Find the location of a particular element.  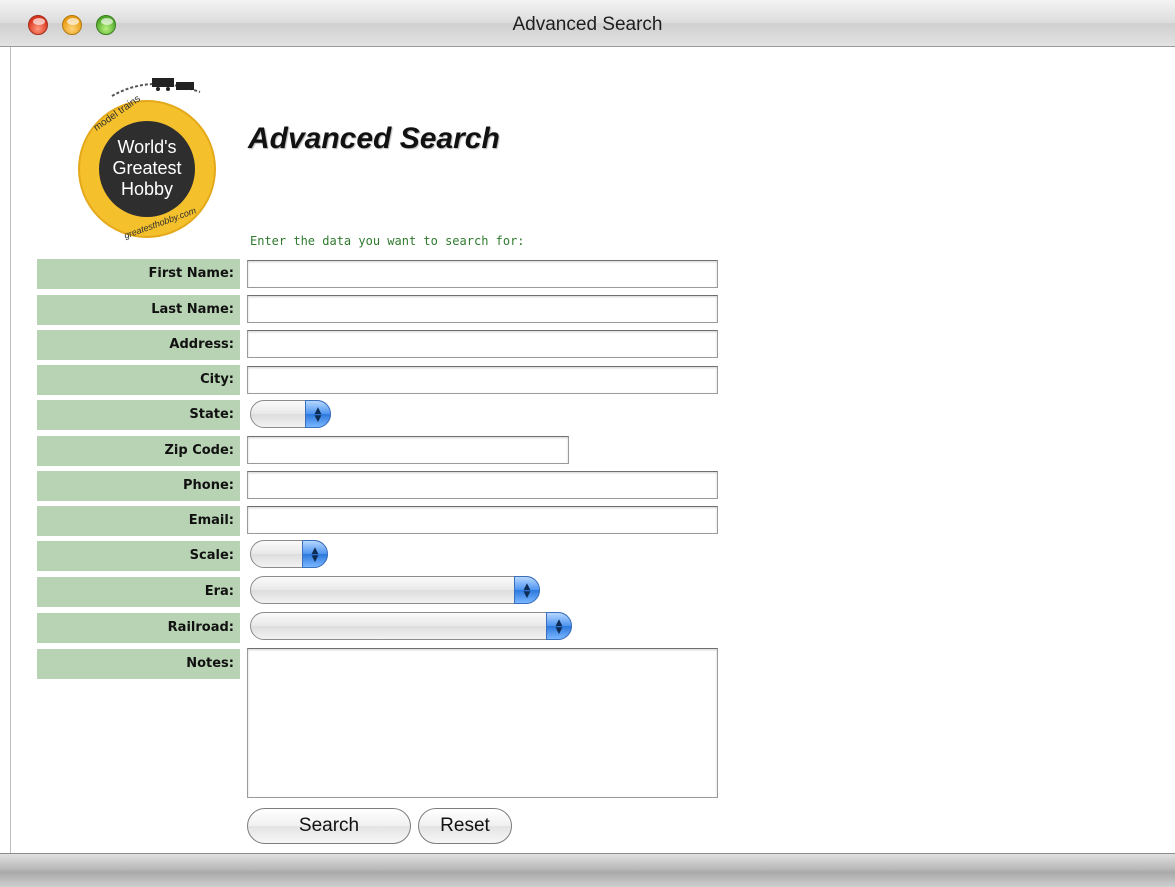

logo-line-1: World's is located at coordinates (147, 147).